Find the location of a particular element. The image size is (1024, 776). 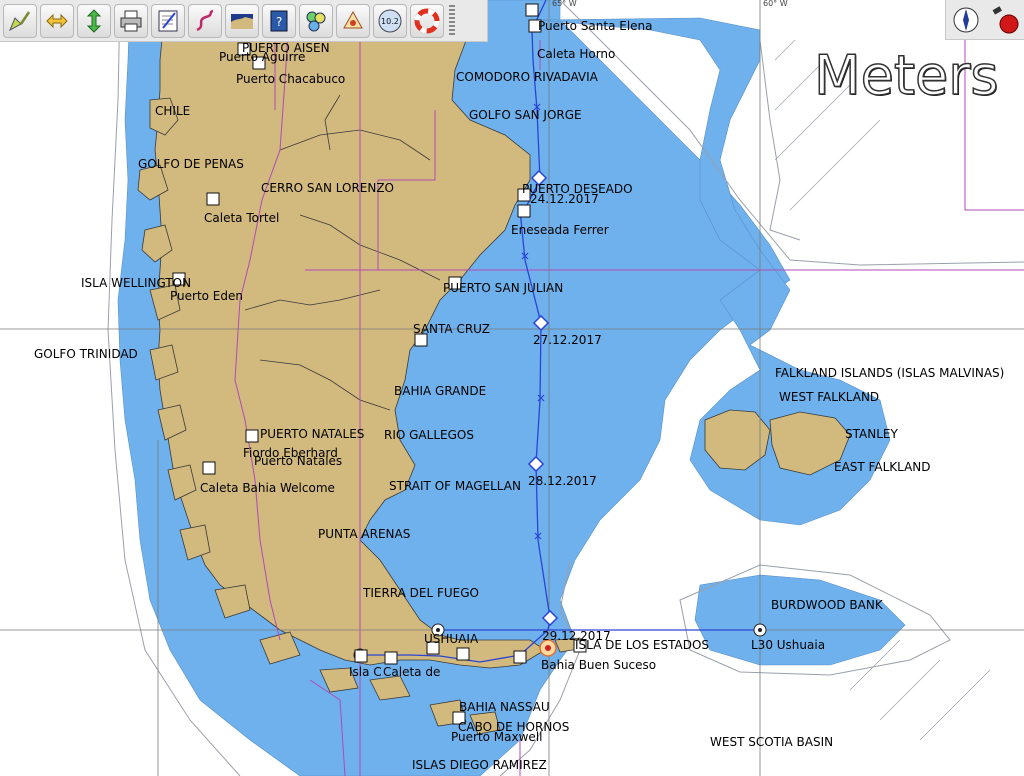

main-toolbar: ? 10.2 is located at coordinates (244, 21).